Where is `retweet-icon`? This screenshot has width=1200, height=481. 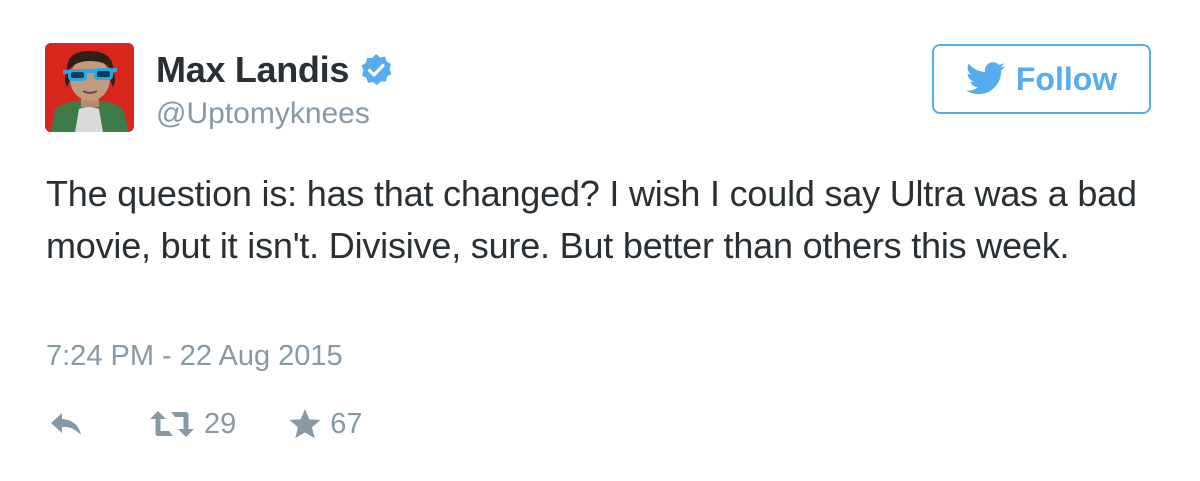 retweet-icon is located at coordinates (172, 424).